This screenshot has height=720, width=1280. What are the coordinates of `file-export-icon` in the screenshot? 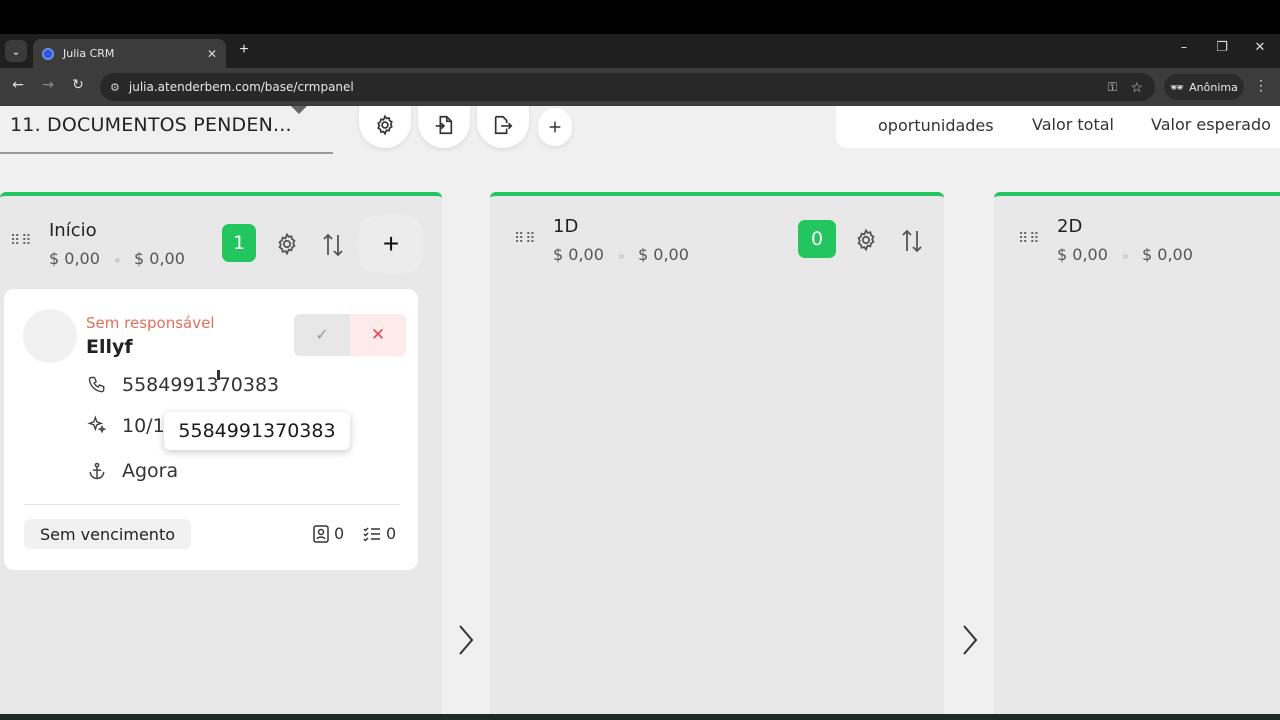 It's located at (503, 125).